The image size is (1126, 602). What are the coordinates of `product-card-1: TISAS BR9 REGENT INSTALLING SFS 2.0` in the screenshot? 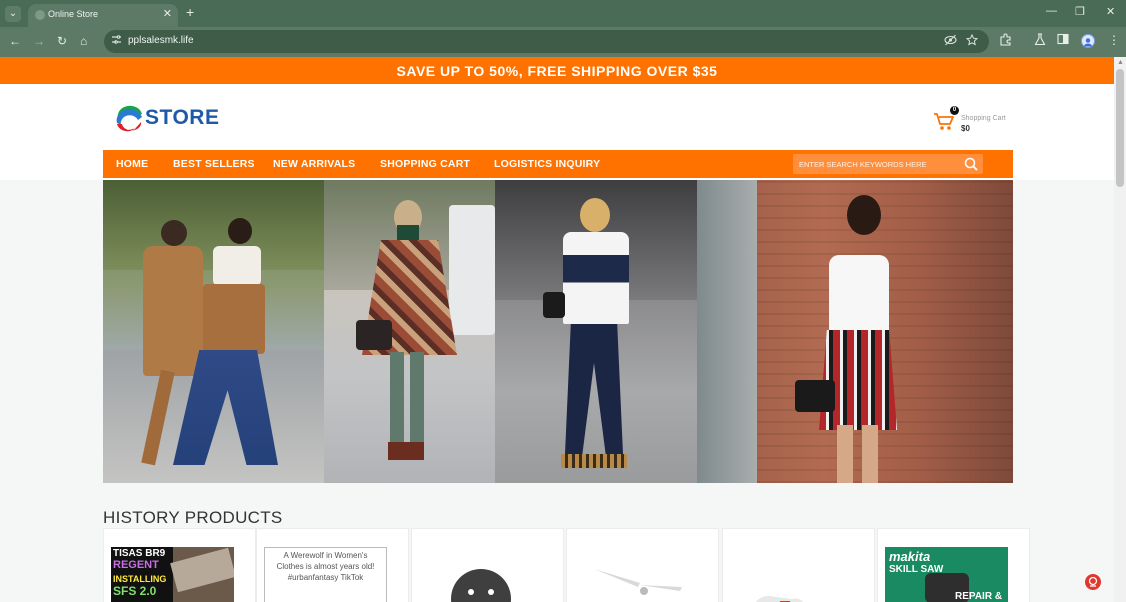 It's located at (179, 565).